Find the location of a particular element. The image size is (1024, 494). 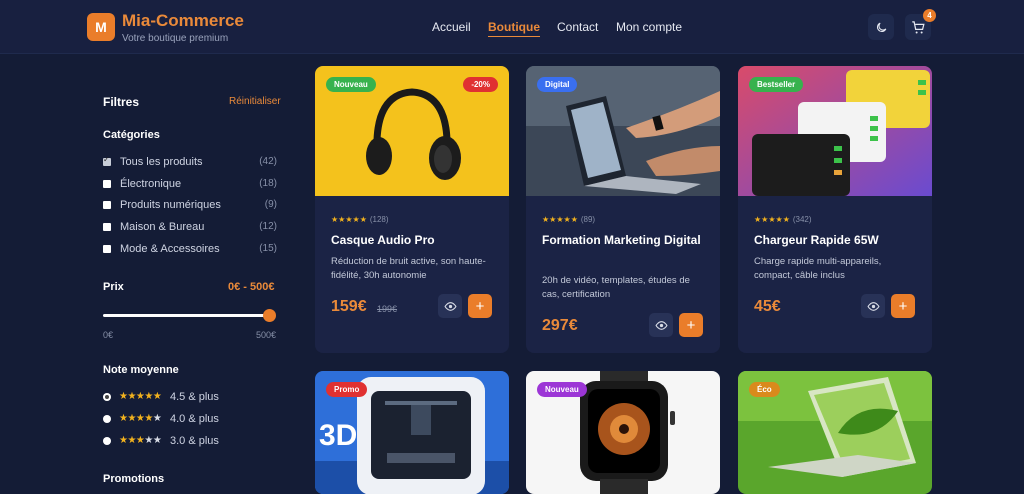

category-all: Tous les produits (42) is located at coordinates (190, 162).